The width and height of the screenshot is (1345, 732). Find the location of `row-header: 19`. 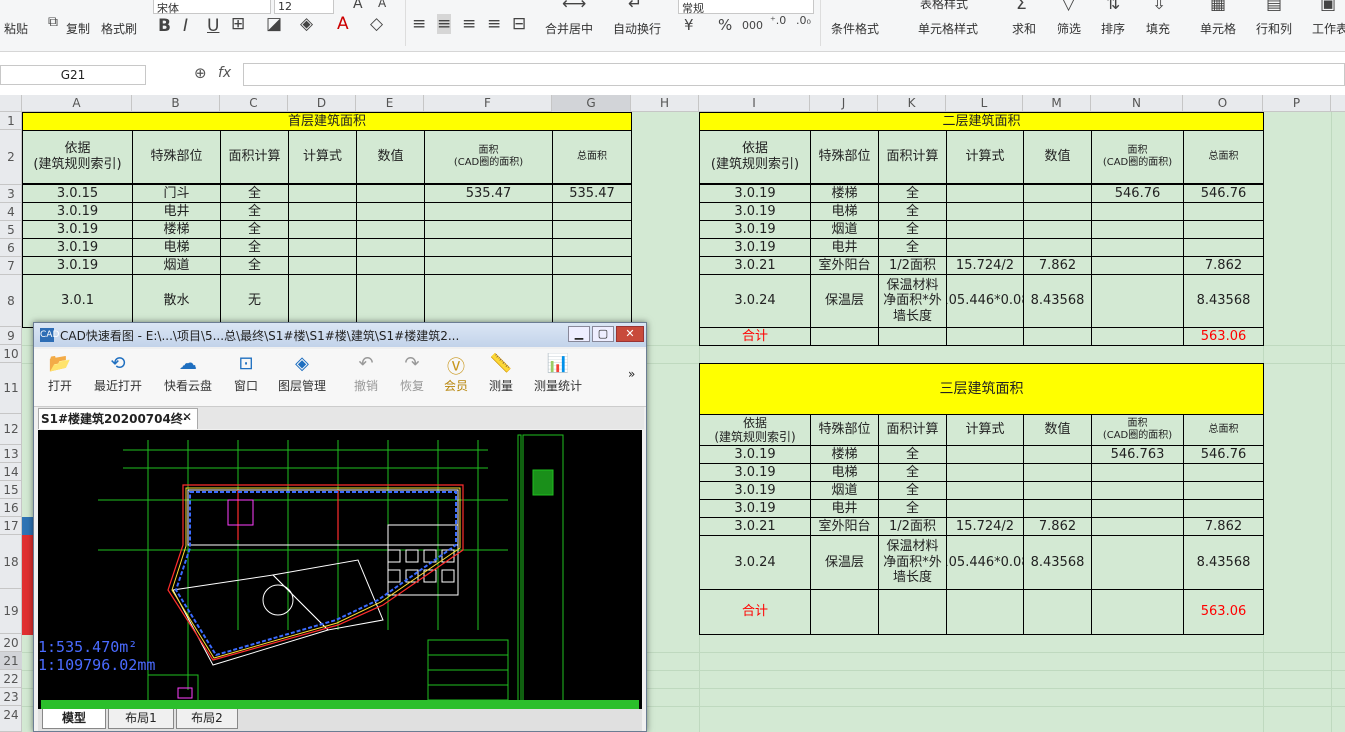

row-header: 19 is located at coordinates (11, 611).